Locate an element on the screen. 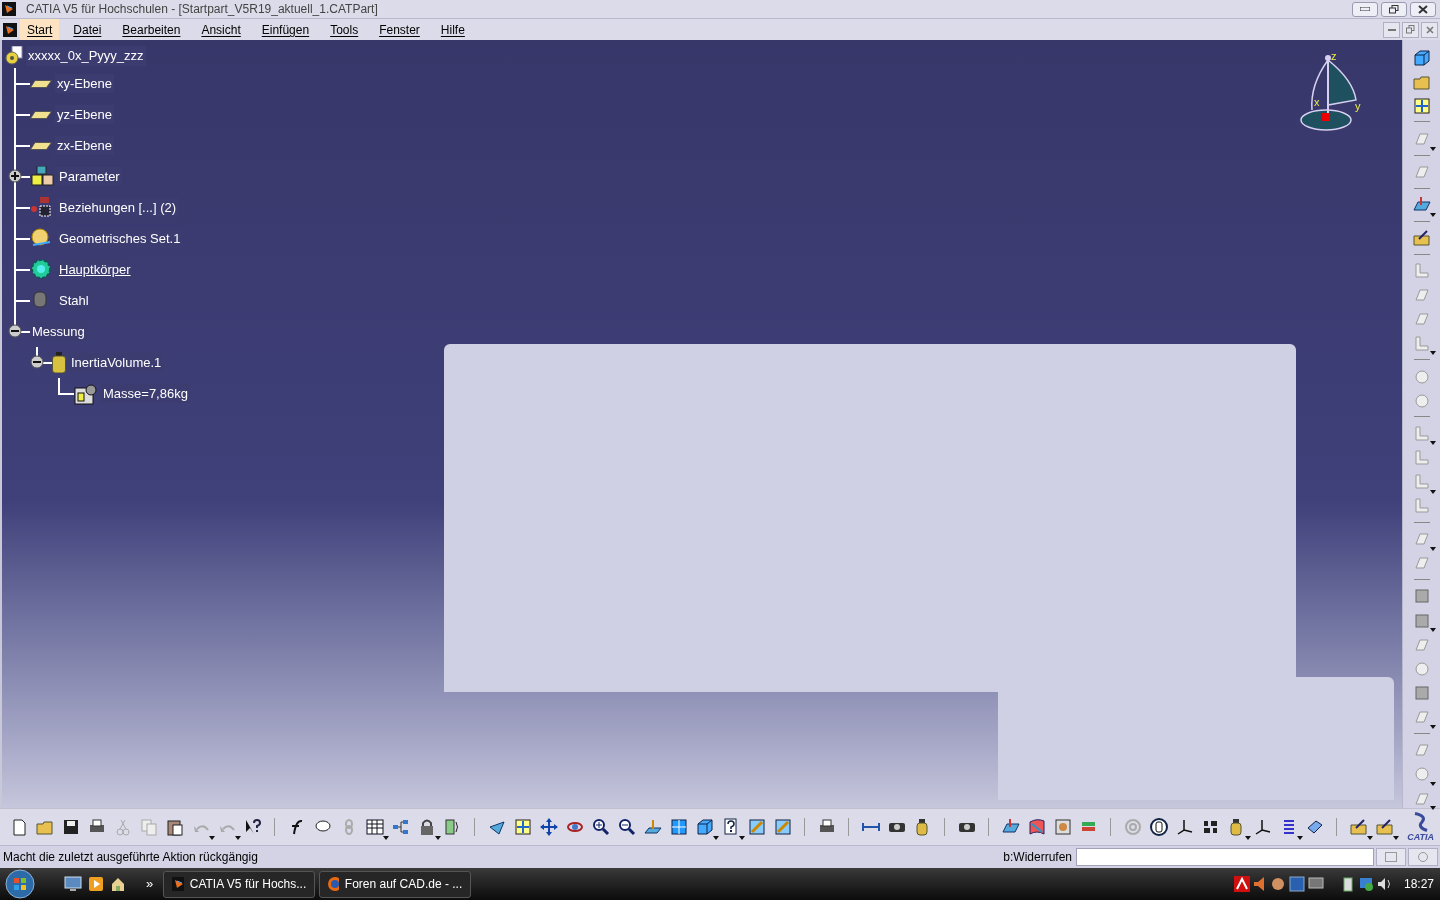  media-player-icon is located at coordinates (96, 884).